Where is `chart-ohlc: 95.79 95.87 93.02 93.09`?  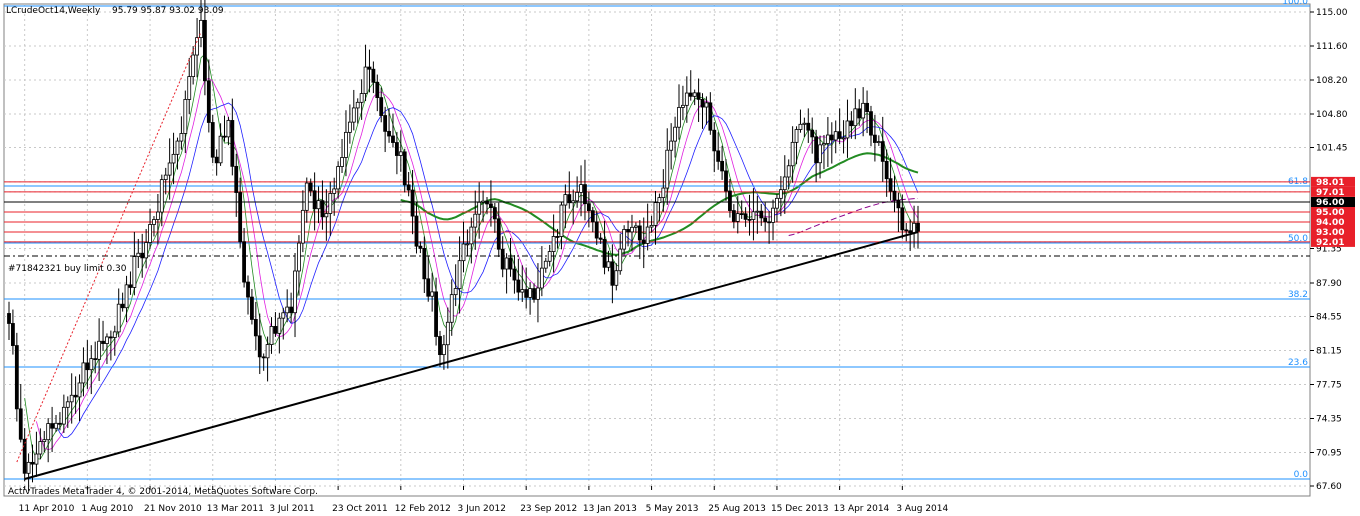
chart-ohlc: 95.79 95.87 93.02 93.09 is located at coordinates (168, 11).